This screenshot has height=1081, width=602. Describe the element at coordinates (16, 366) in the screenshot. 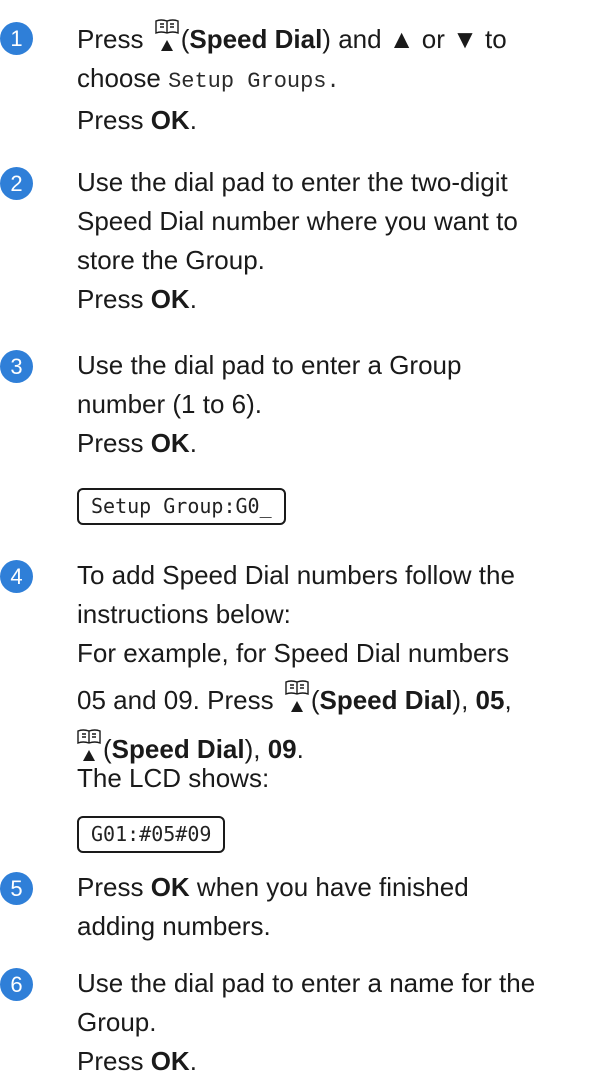

I see `step-number: 3` at that location.